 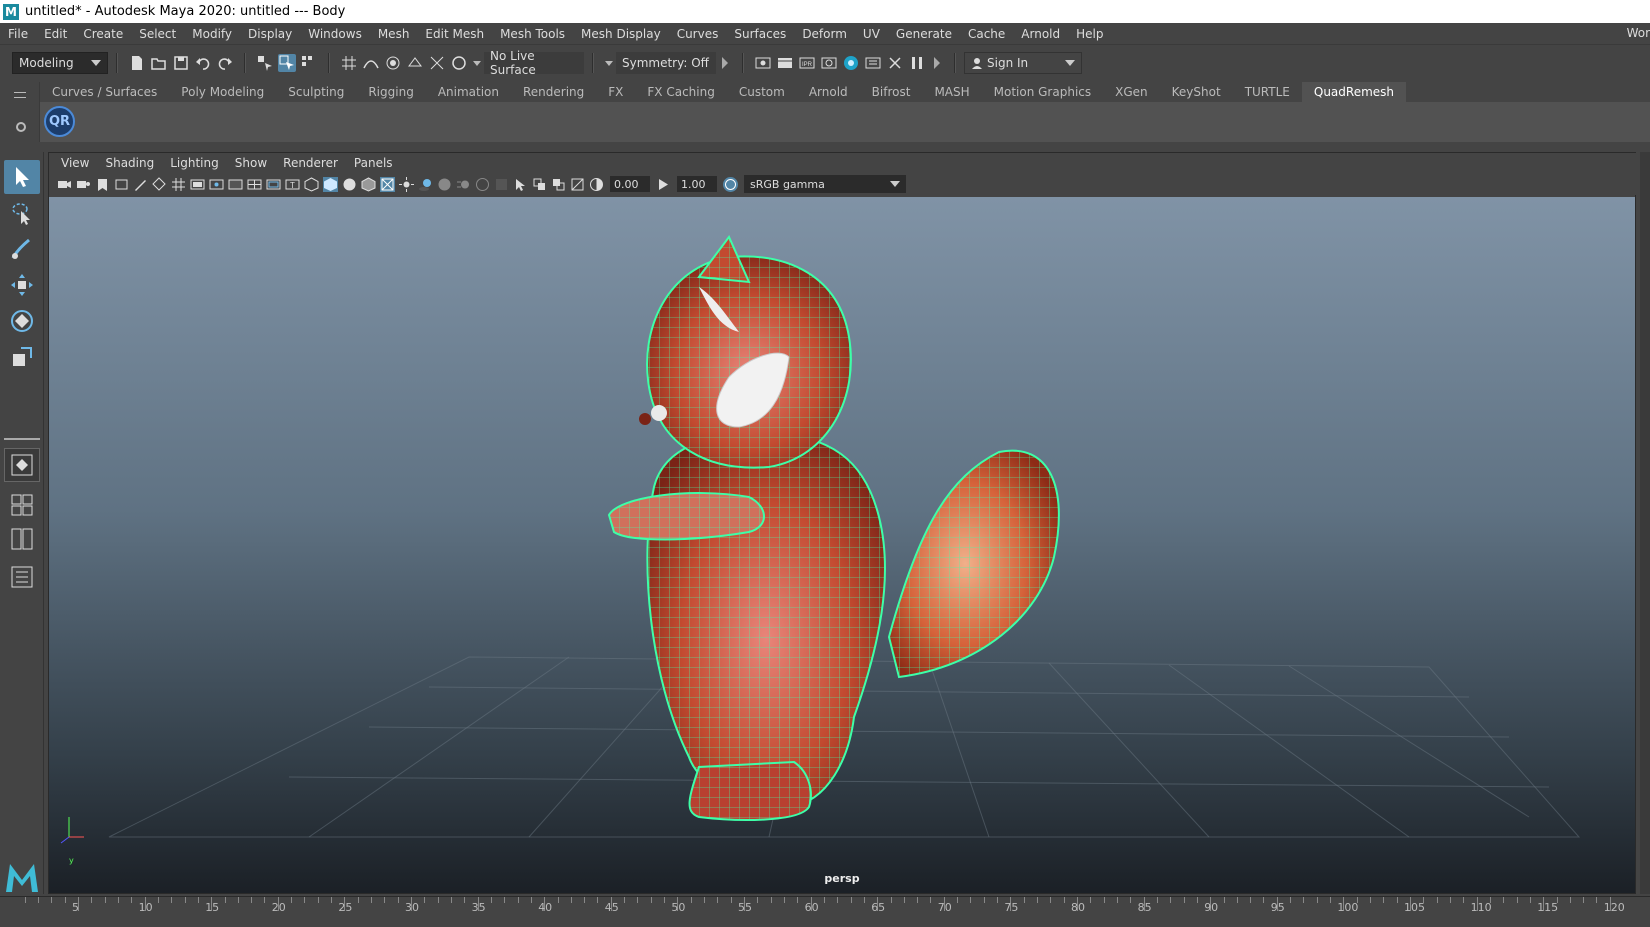 What do you see at coordinates (415, 63) in the screenshot?
I see `snap-view-plane-icon` at bounding box center [415, 63].